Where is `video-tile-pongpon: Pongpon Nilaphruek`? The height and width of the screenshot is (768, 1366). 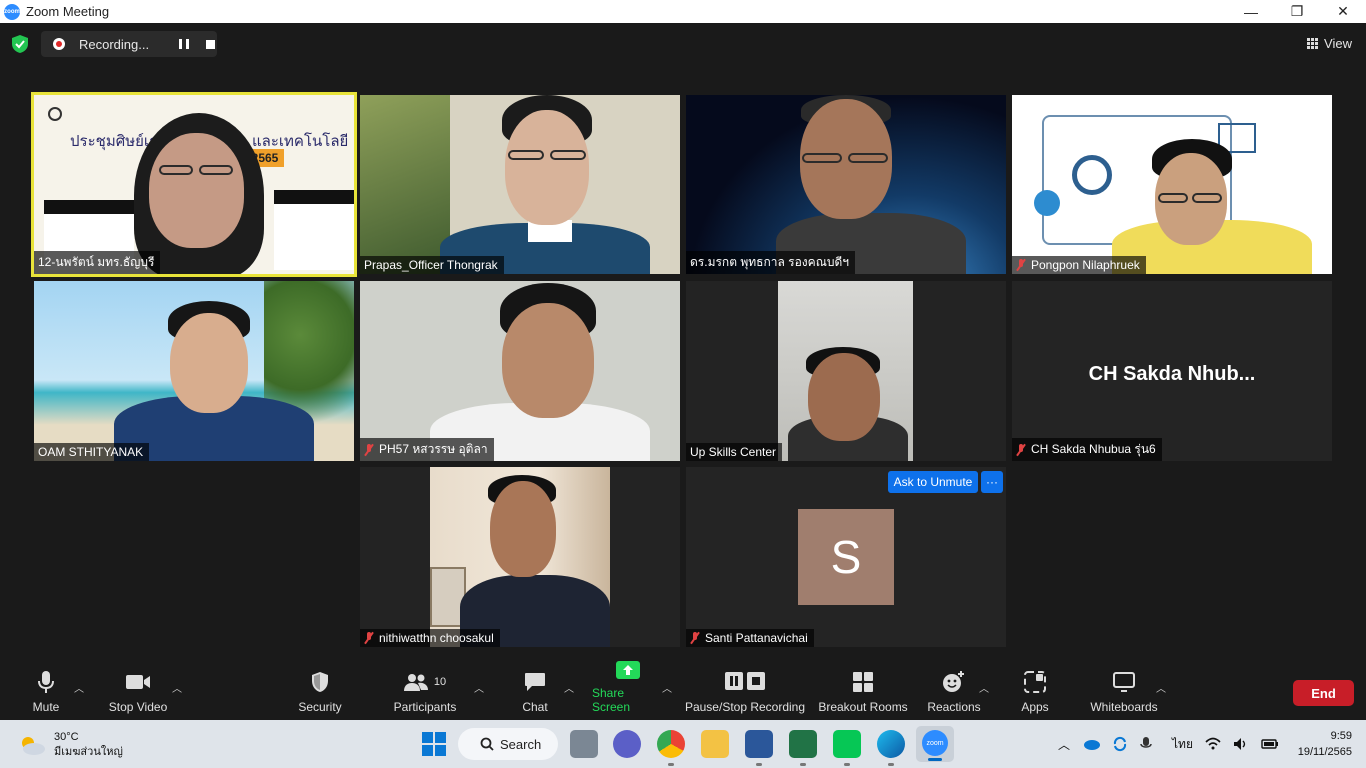 video-tile-pongpon: Pongpon Nilaphruek is located at coordinates (1172, 184).